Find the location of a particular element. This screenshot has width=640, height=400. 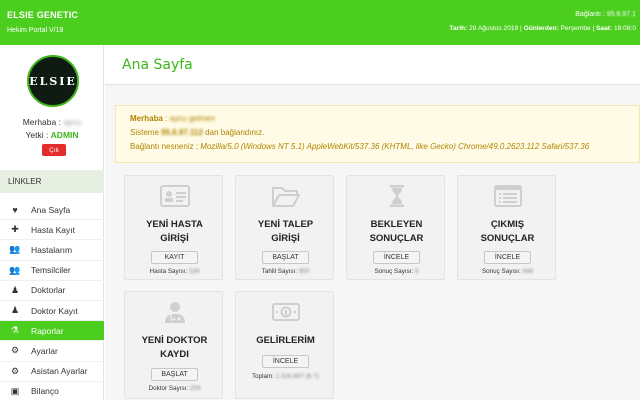

sidebar-item-hasta-kayit: ✚ Hasta Kayıt is located at coordinates (52, 230).